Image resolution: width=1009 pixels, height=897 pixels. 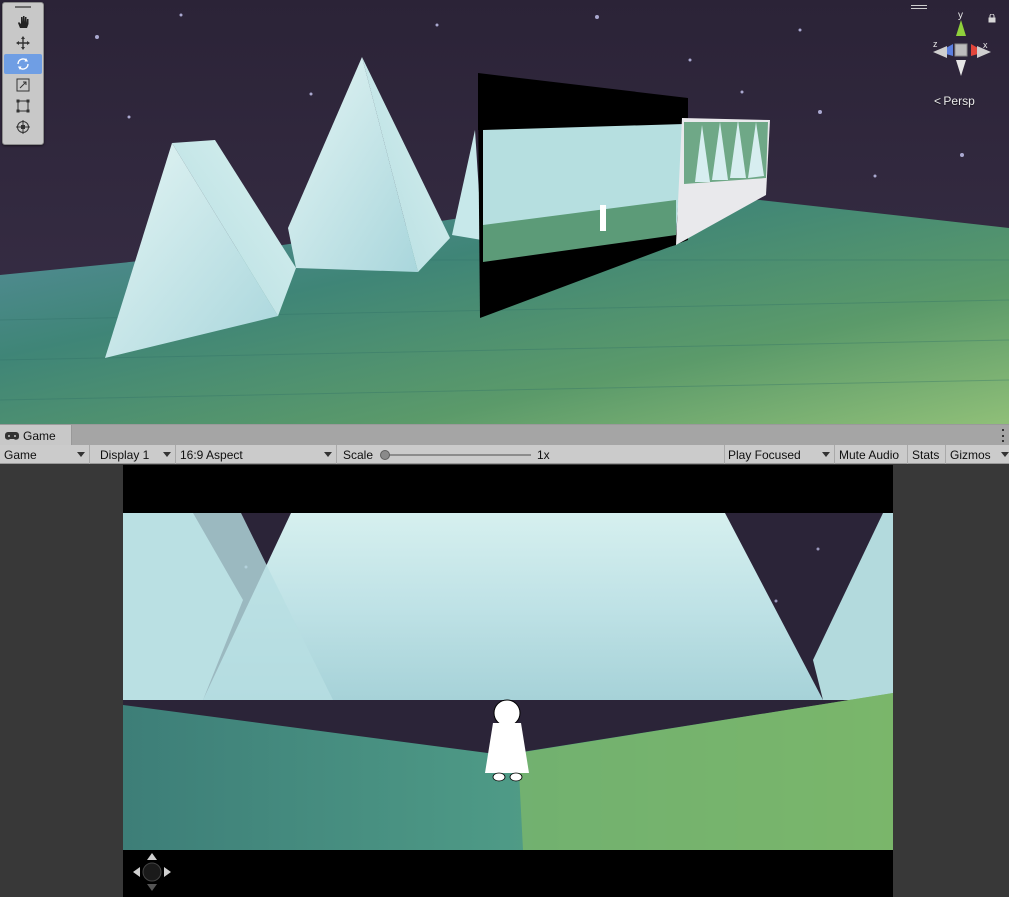 What do you see at coordinates (211, 454) in the screenshot?
I see `aspect-value: 16:9 Aspect` at bounding box center [211, 454].